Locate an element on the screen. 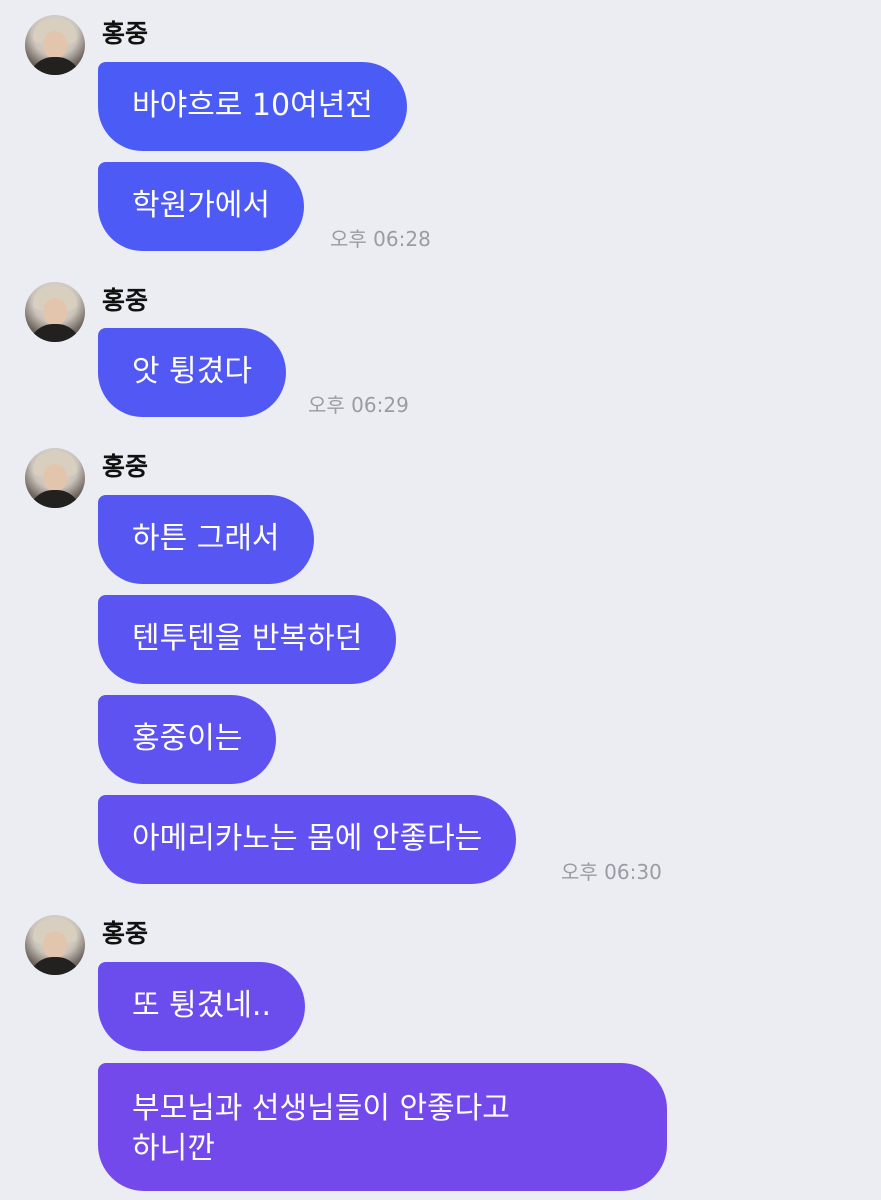 Image resolution: width=881 pixels, height=1200 pixels. message-text: 앗 튕겼다 is located at coordinates (192, 371).